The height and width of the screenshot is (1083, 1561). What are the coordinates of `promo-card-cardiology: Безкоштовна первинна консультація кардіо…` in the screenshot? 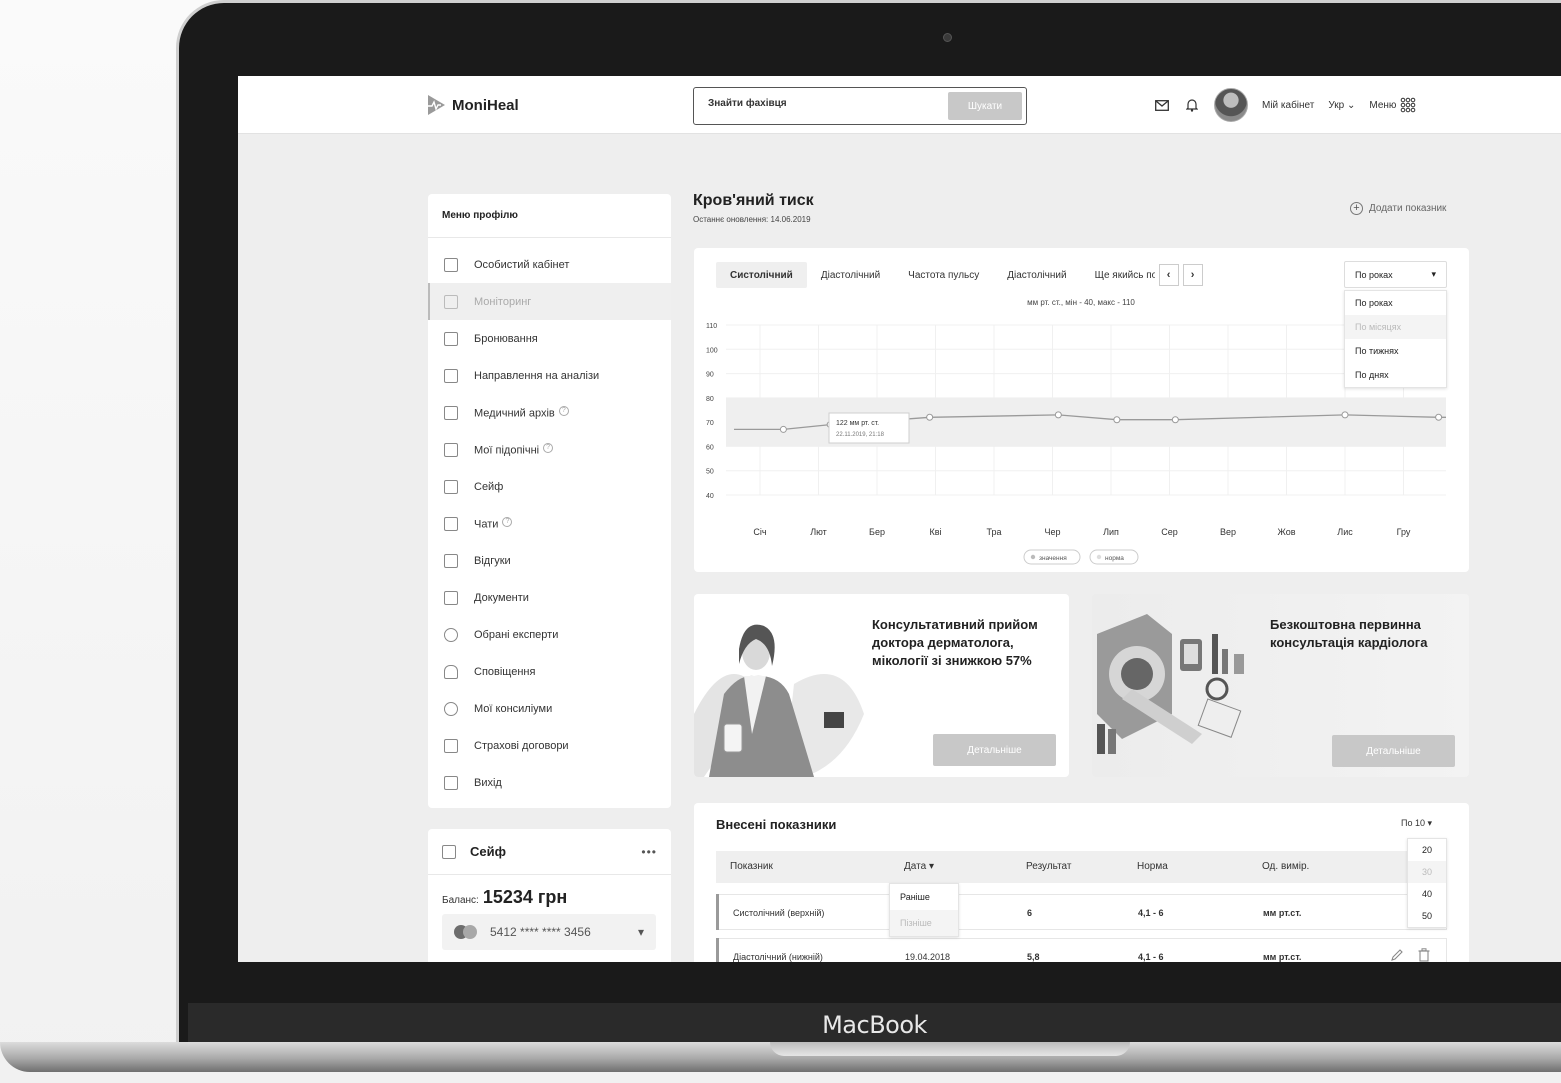 It's located at (1280, 685).